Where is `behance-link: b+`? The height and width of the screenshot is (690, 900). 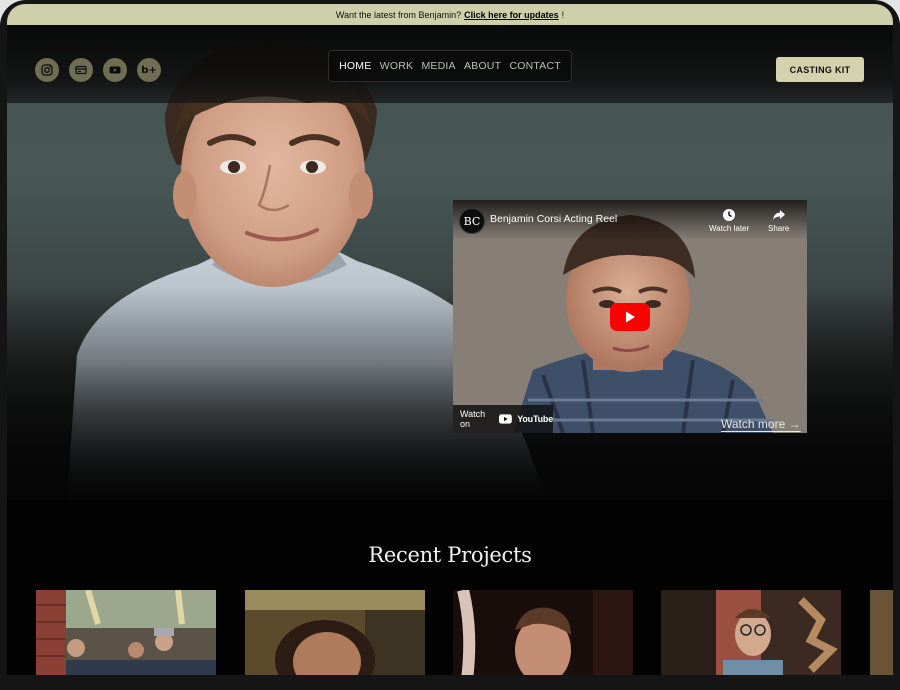
behance-link: b+ is located at coordinates (149, 70).